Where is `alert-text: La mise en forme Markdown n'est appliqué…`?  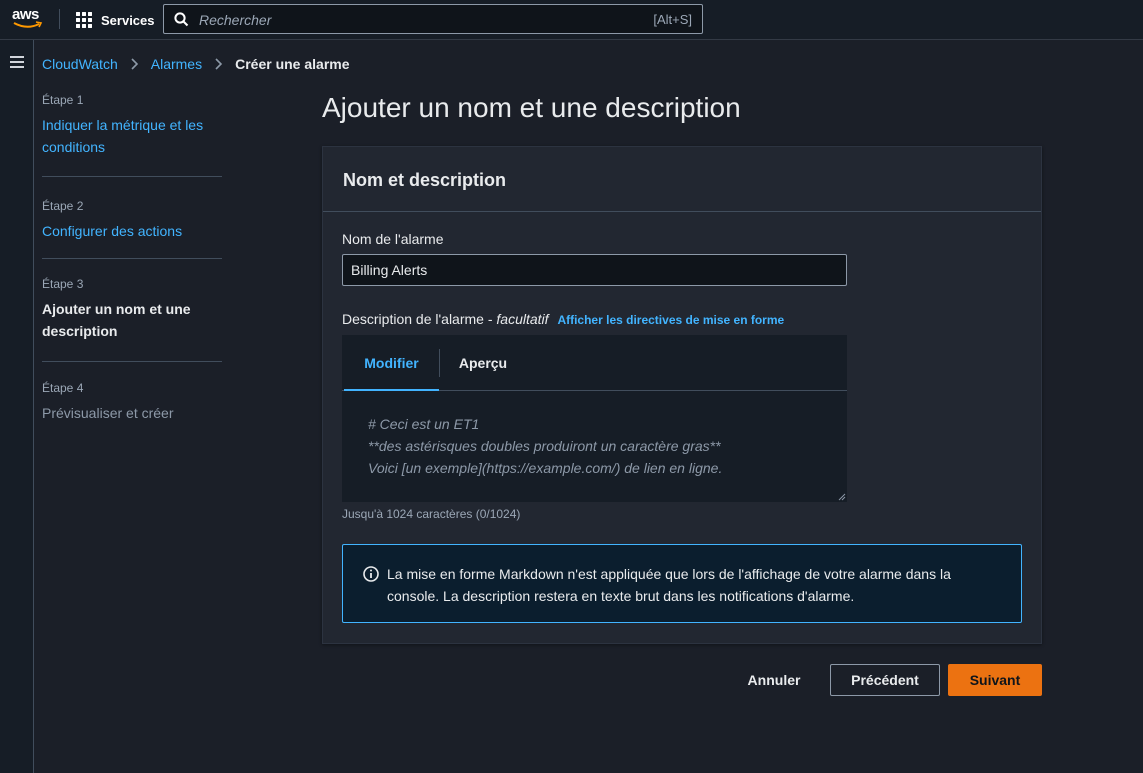 alert-text: La mise en forme Markdown n'est appliqué… is located at coordinates (669, 585).